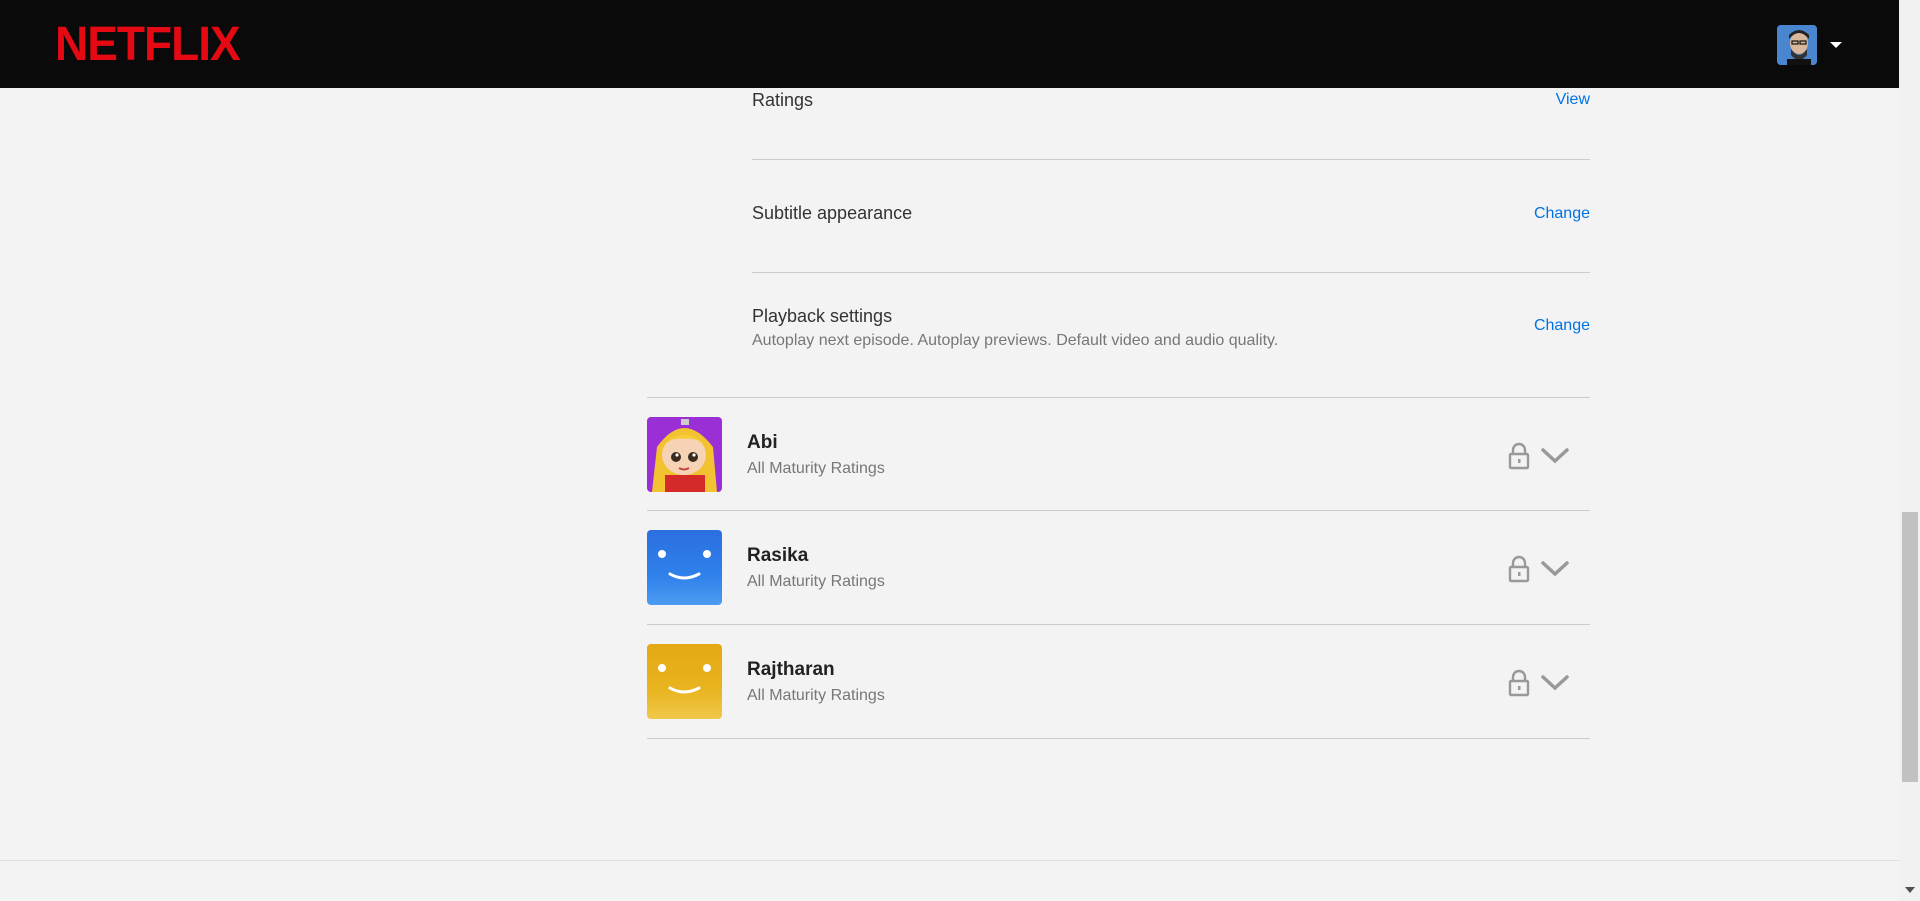 The width and height of the screenshot is (1920, 901). Describe the element at coordinates (148, 43) in the screenshot. I see `netflix-logo: NETFLIX` at that location.